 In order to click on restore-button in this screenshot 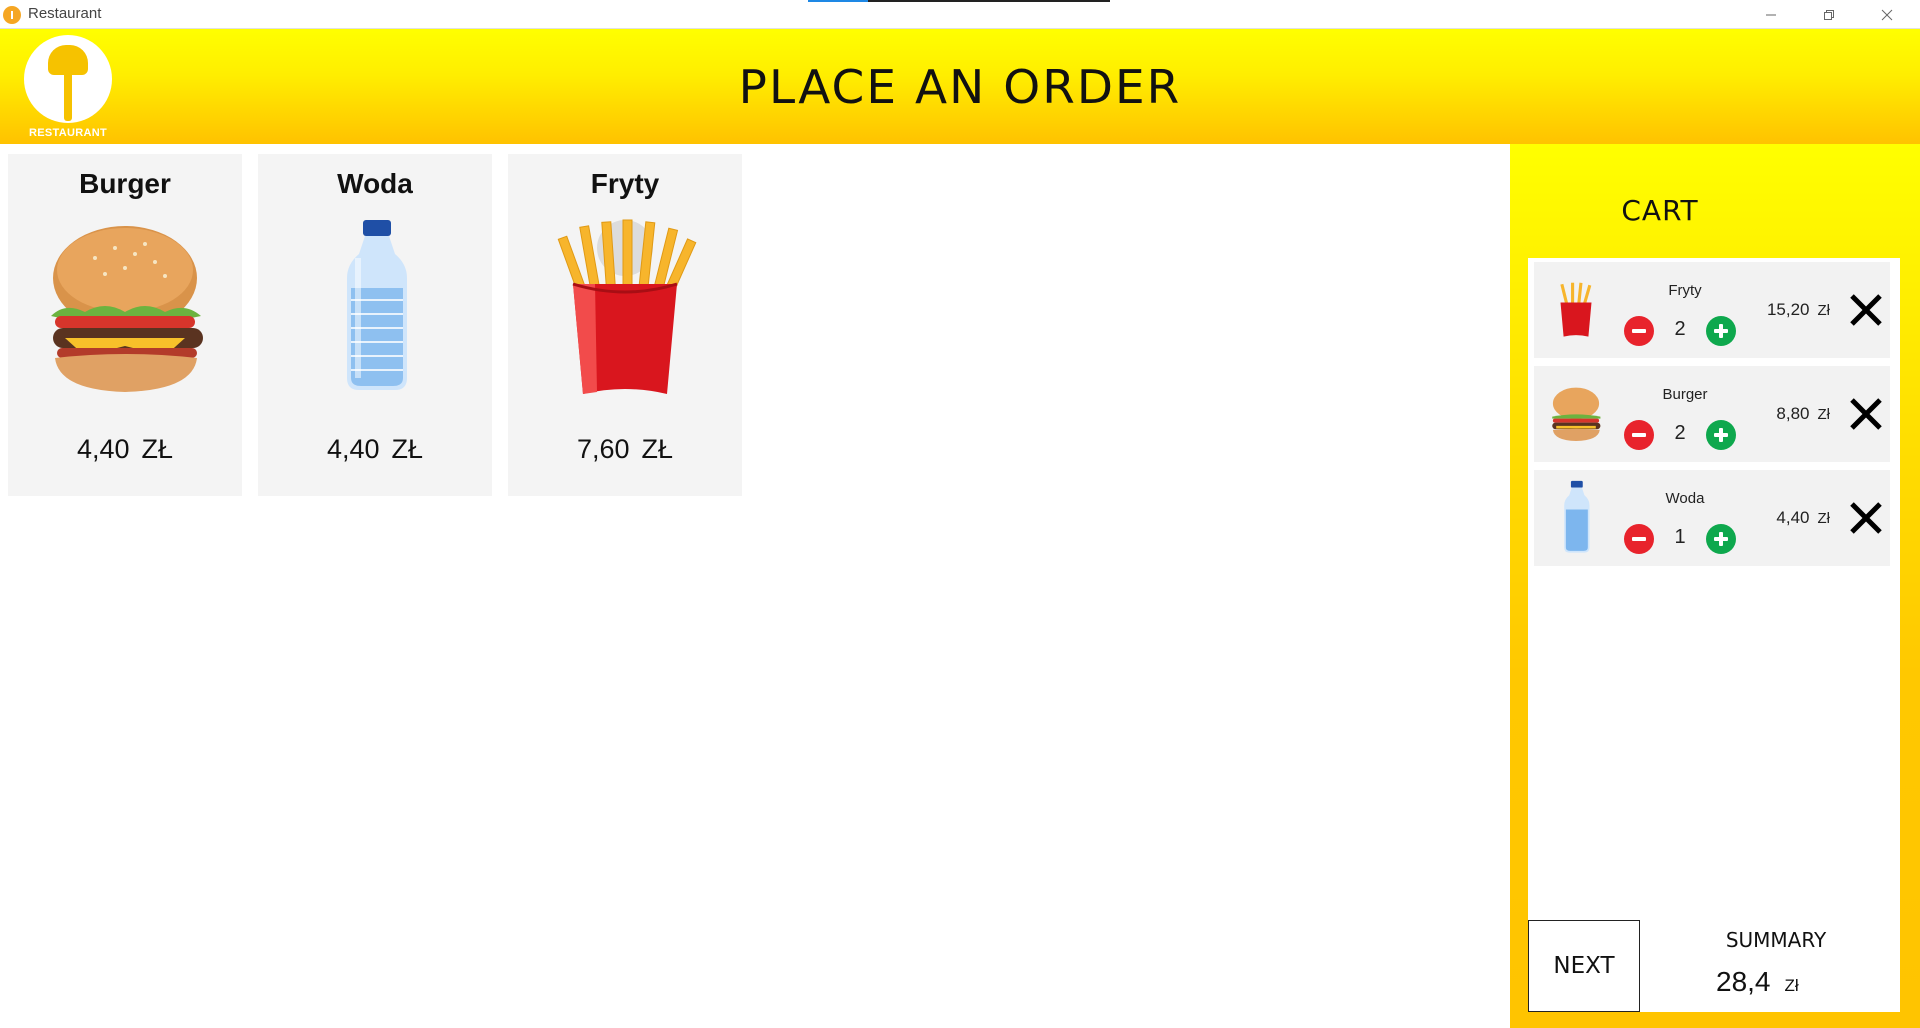, I will do `click(1829, 14)`.